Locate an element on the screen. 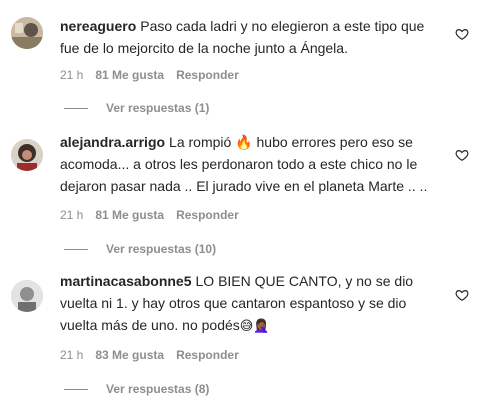 Image resolution: width=480 pixels, height=406 pixels. view-replies-button: Ver respuestas (1) is located at coordinates (134, 108).